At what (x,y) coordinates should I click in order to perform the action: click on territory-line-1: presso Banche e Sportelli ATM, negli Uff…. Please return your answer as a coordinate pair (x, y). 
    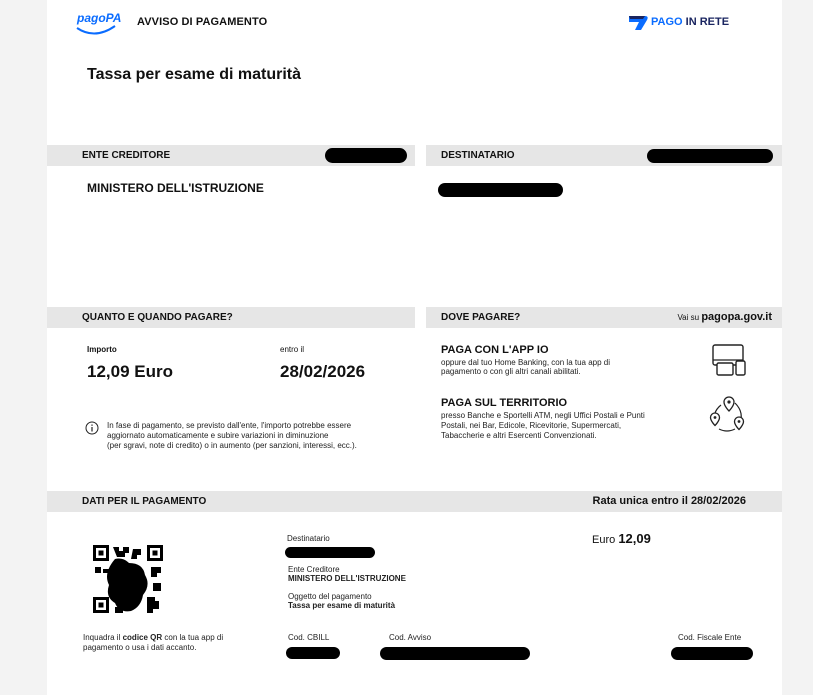
    Looking at the image, I should click on (543, 415).